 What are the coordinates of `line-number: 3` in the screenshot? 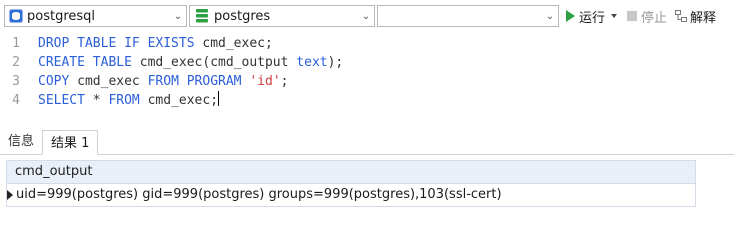 It's located at (16, 81).